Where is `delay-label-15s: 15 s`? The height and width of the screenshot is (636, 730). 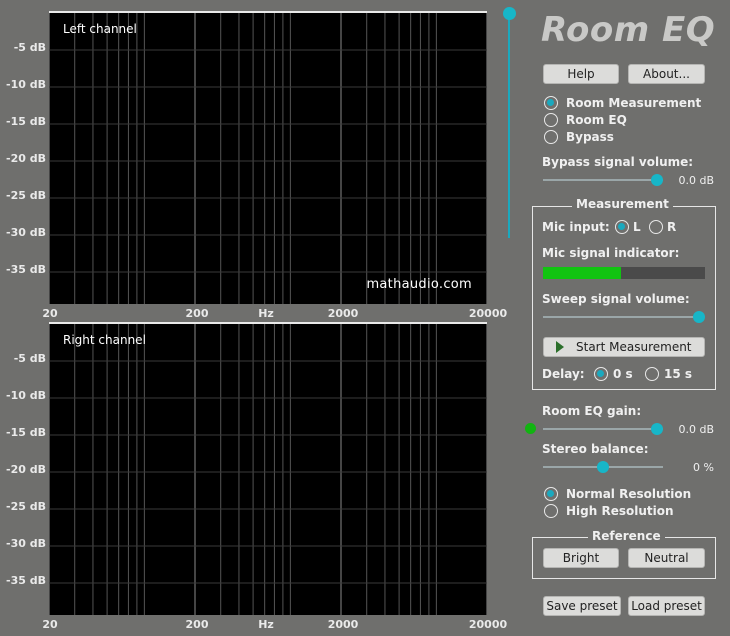 delay-label-15s: 15 s is located at coordinates (678, 374).